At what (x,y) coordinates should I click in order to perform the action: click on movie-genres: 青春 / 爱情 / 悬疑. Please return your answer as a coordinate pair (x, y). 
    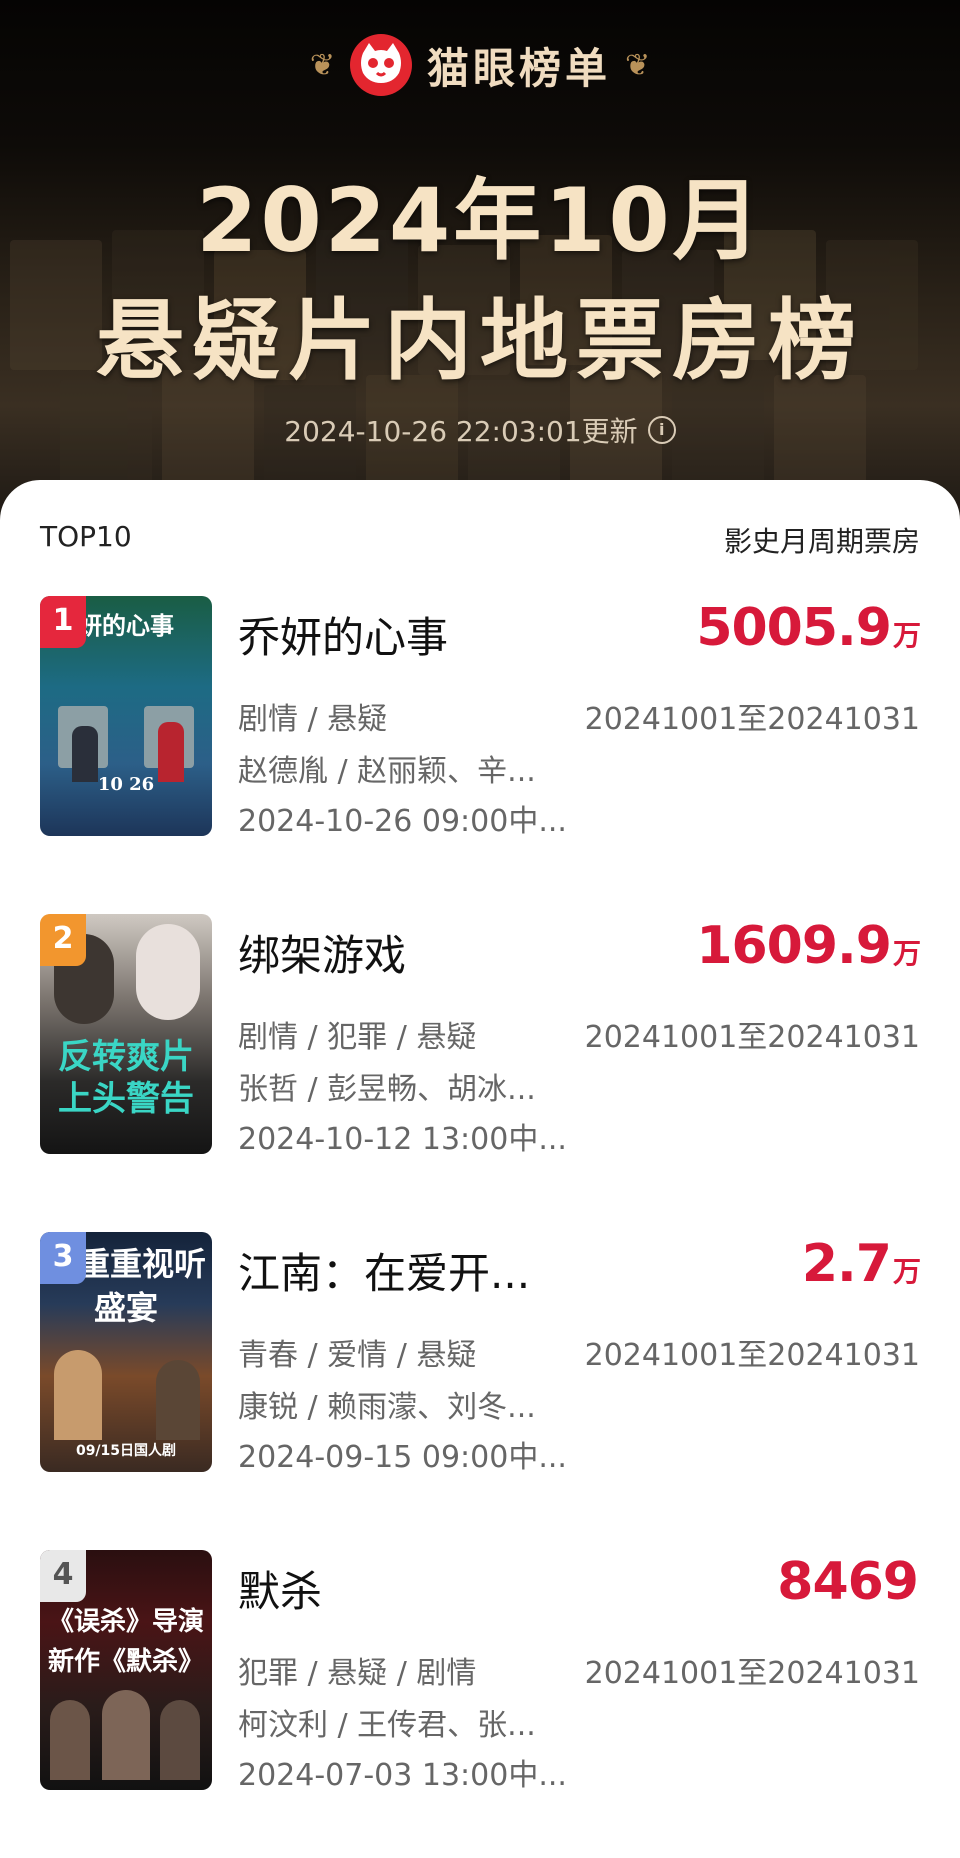
    Looking at the image, I should click on (357, 1355).